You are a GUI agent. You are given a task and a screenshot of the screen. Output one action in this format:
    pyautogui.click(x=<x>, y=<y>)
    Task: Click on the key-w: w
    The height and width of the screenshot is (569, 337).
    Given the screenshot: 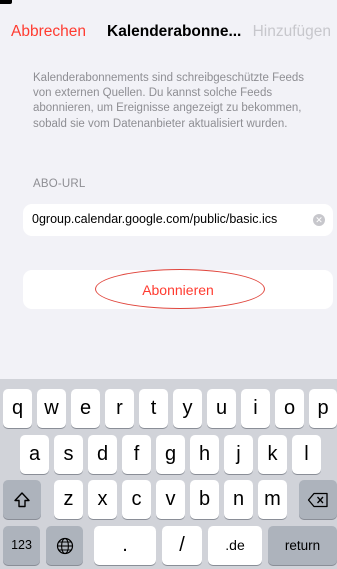 What is the action you would take?
    pyautogui.click(x=51, y=408)
    